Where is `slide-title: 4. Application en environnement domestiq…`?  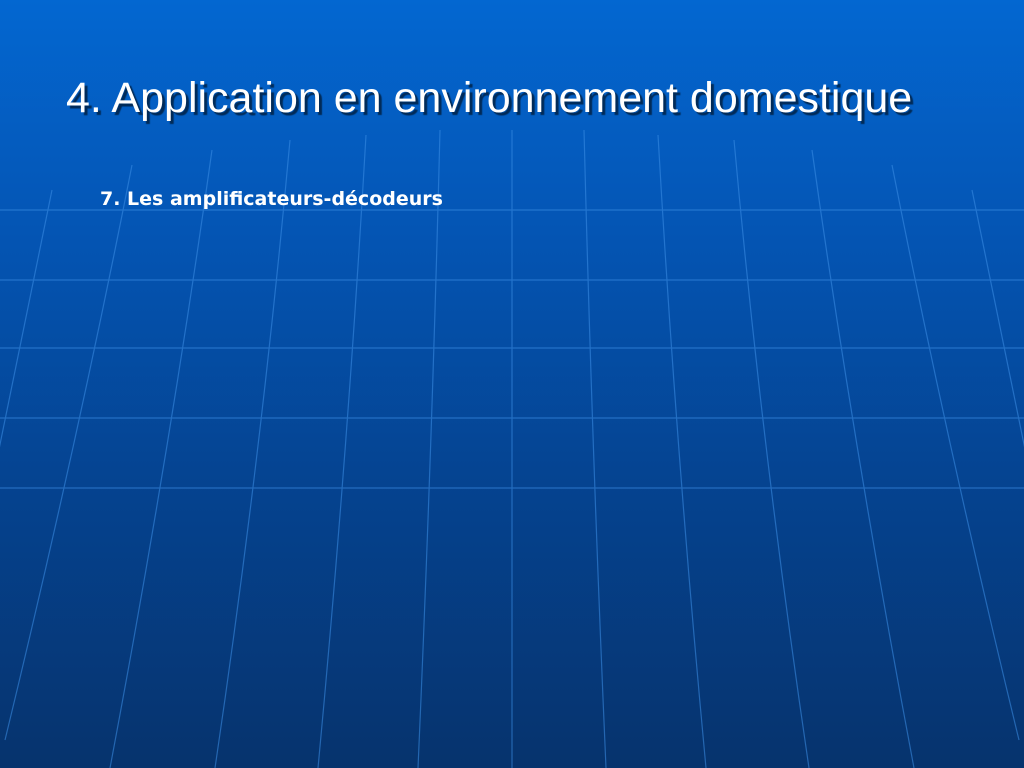 slide-title: 4. Application en environnement domestiq… is located at coordinates (489, 98).